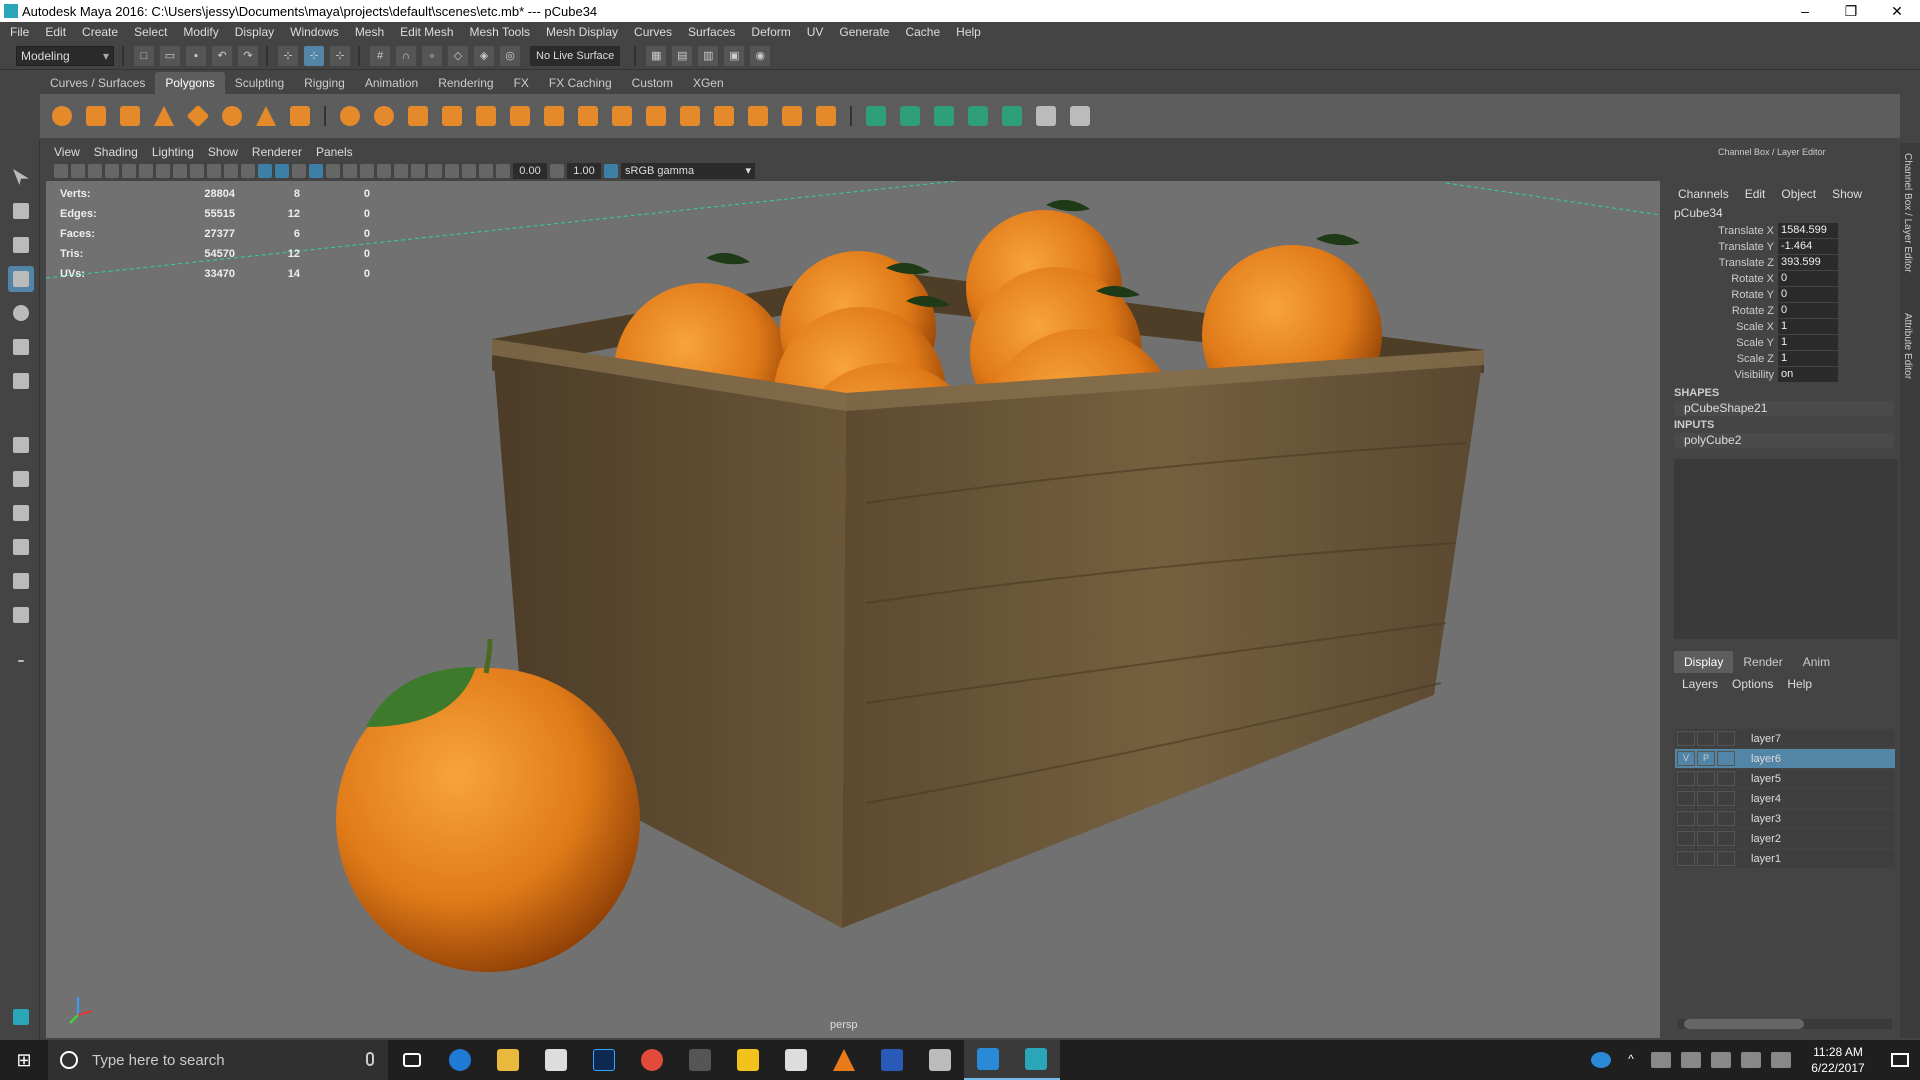  I want to click on cb-menu-show: Show, so click(1847, 194).